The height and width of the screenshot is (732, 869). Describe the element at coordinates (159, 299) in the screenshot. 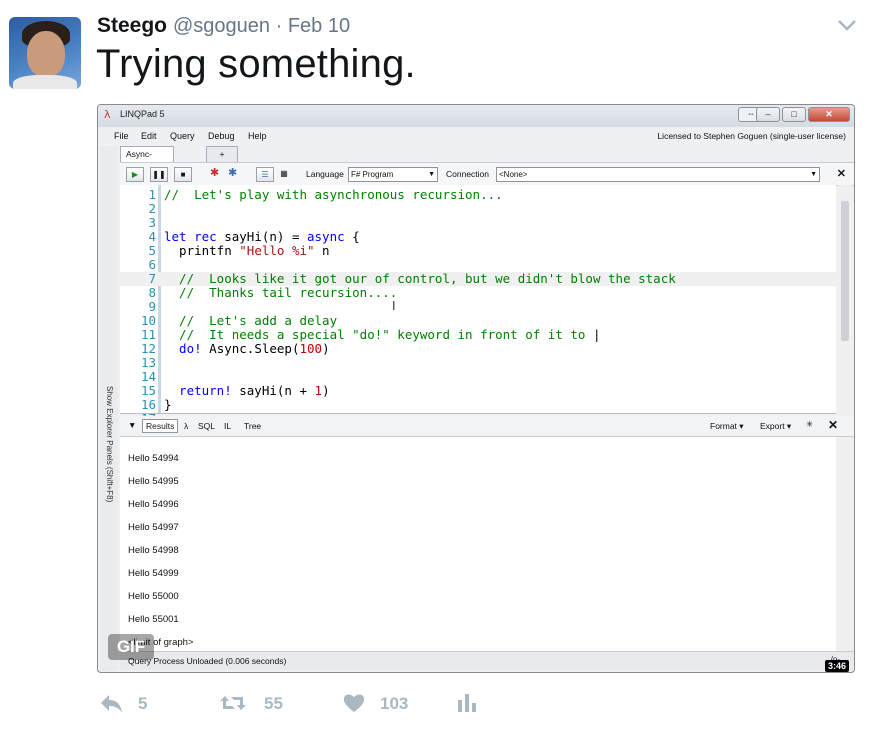

I see `gutter-margin` at that location.